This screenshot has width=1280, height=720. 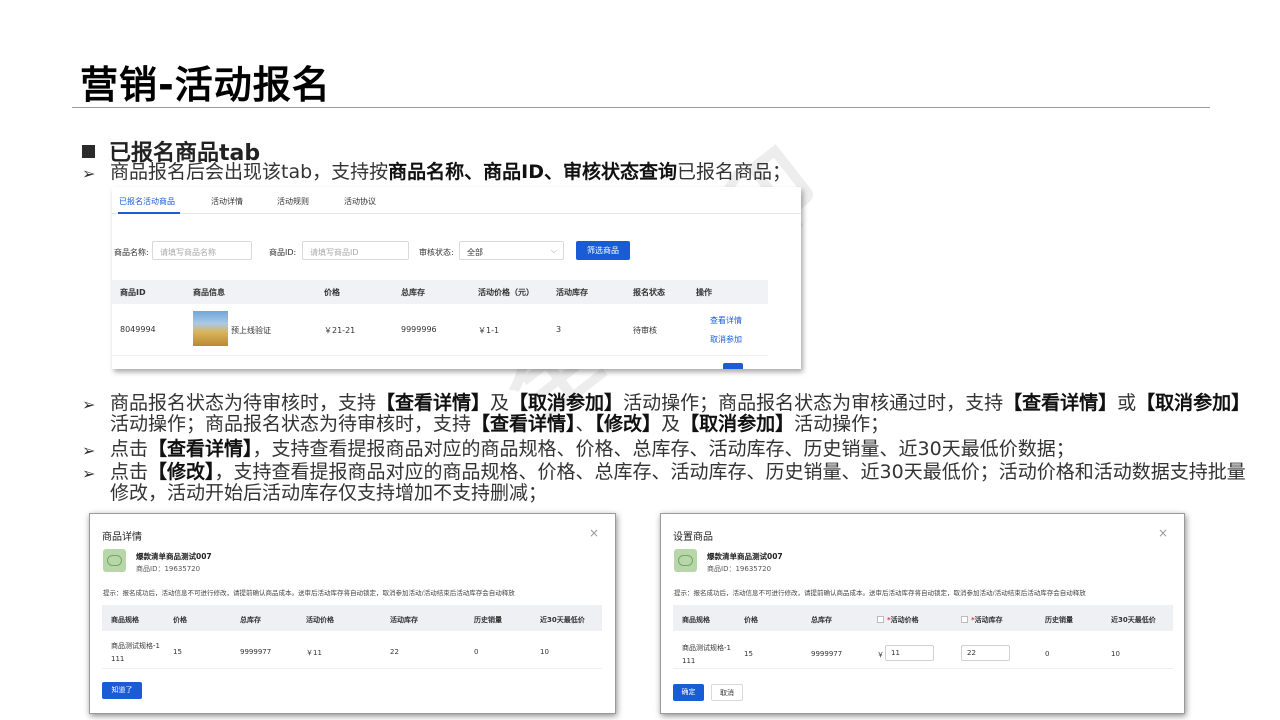 What do you see at coordinates (202, 250) in the screenshot?
I see `goods-name-input: 请填写商品名称` at bounding box center [202, 250].